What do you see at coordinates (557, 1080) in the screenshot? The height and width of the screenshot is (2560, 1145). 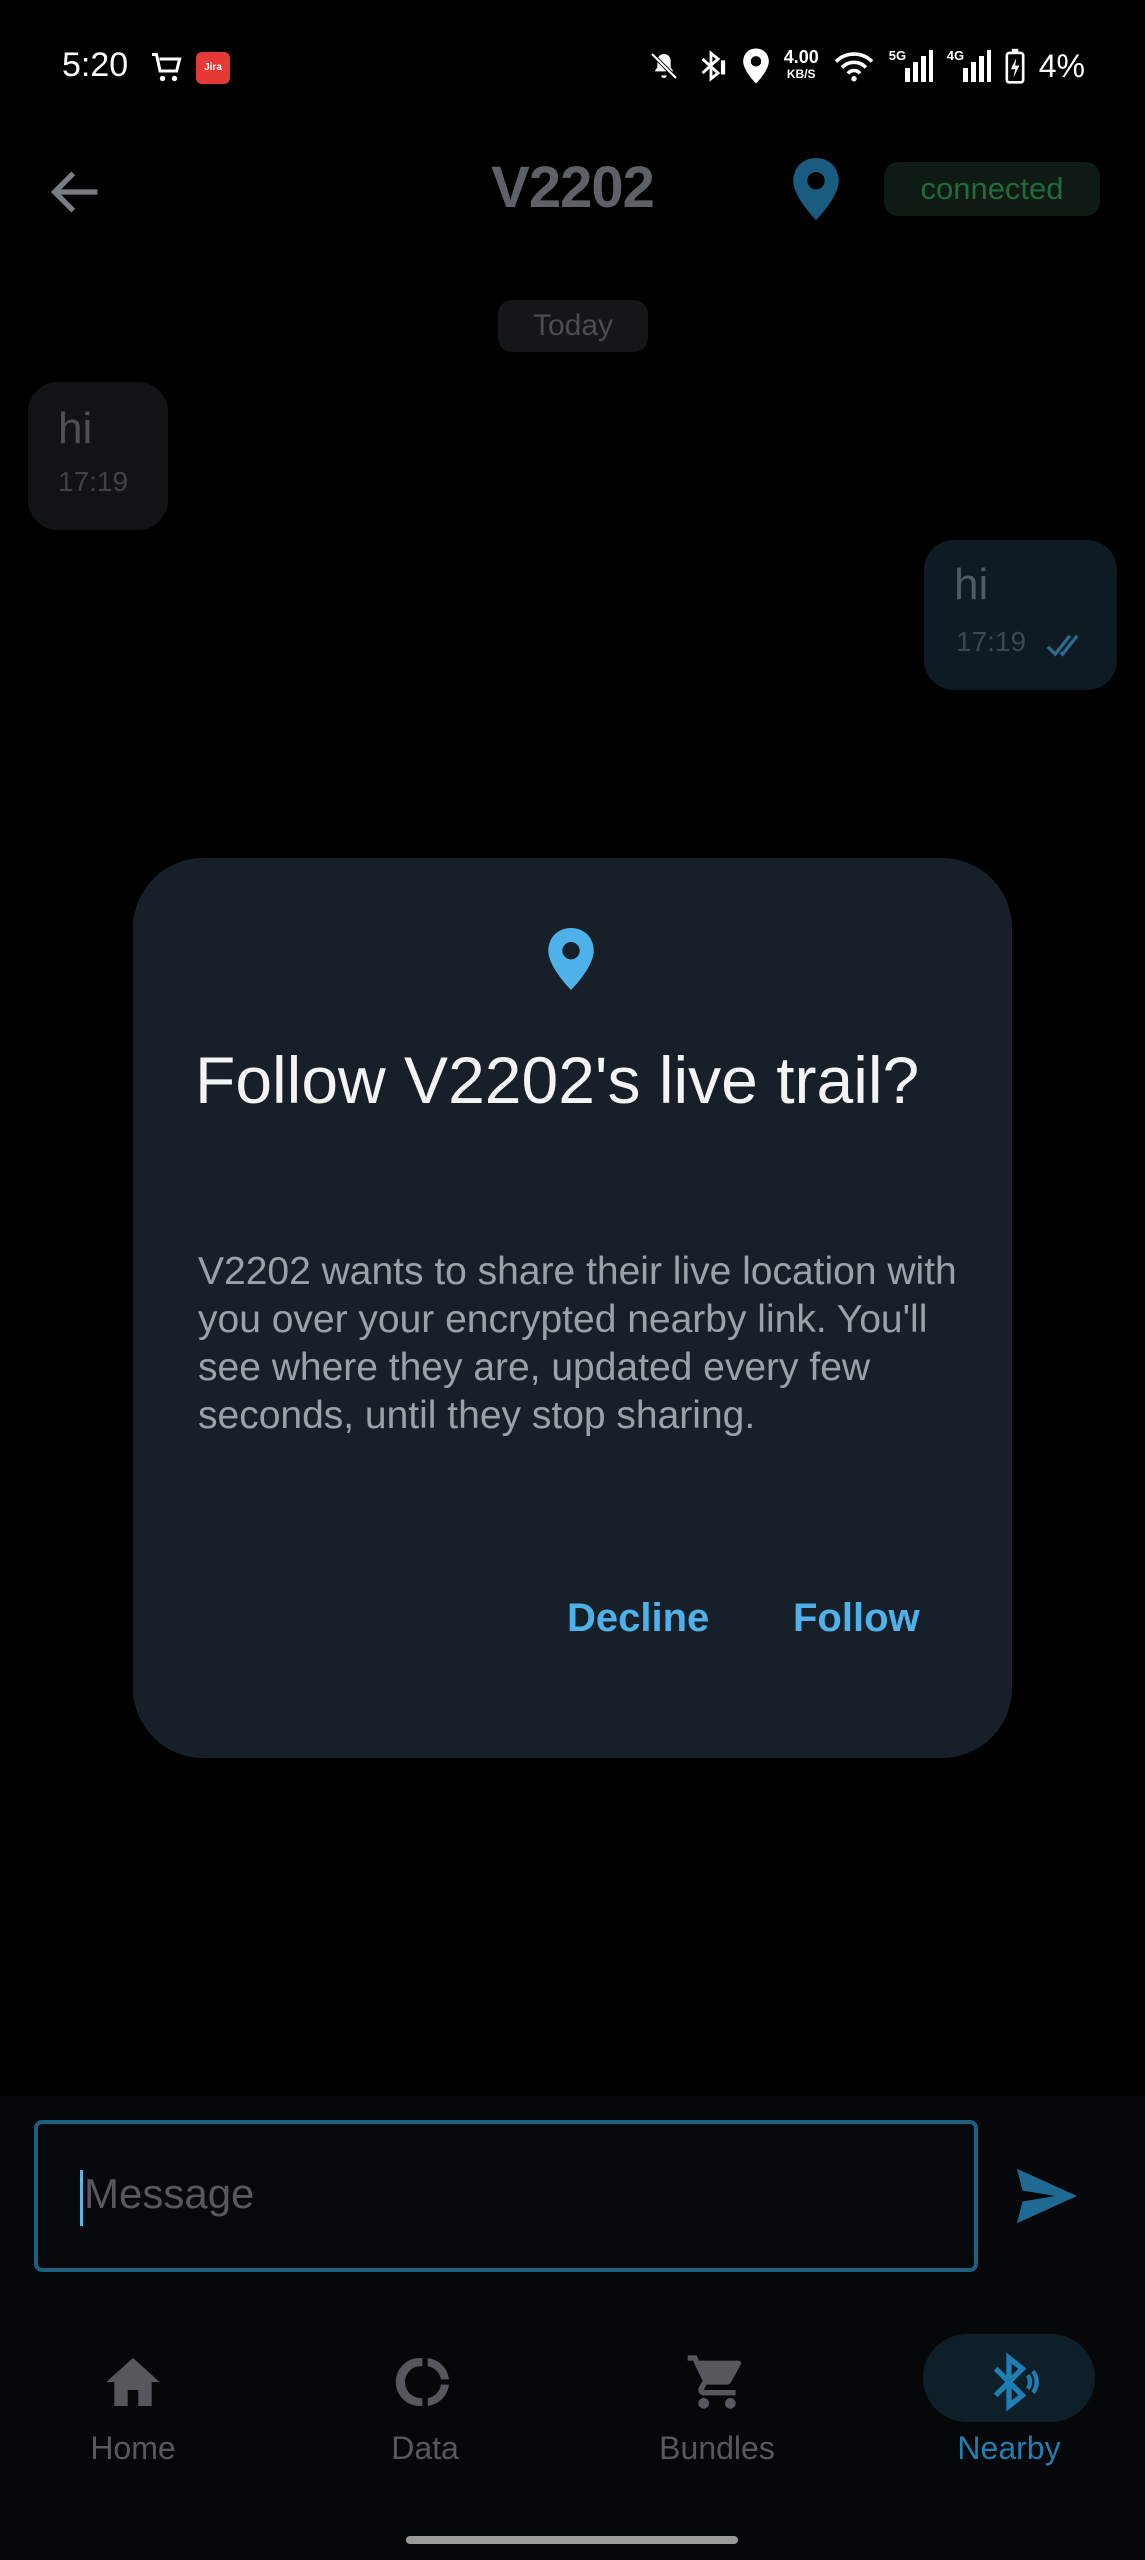 I see `dialog-title: Follow V2202's live trail?` at bounding box center [557, 1080].